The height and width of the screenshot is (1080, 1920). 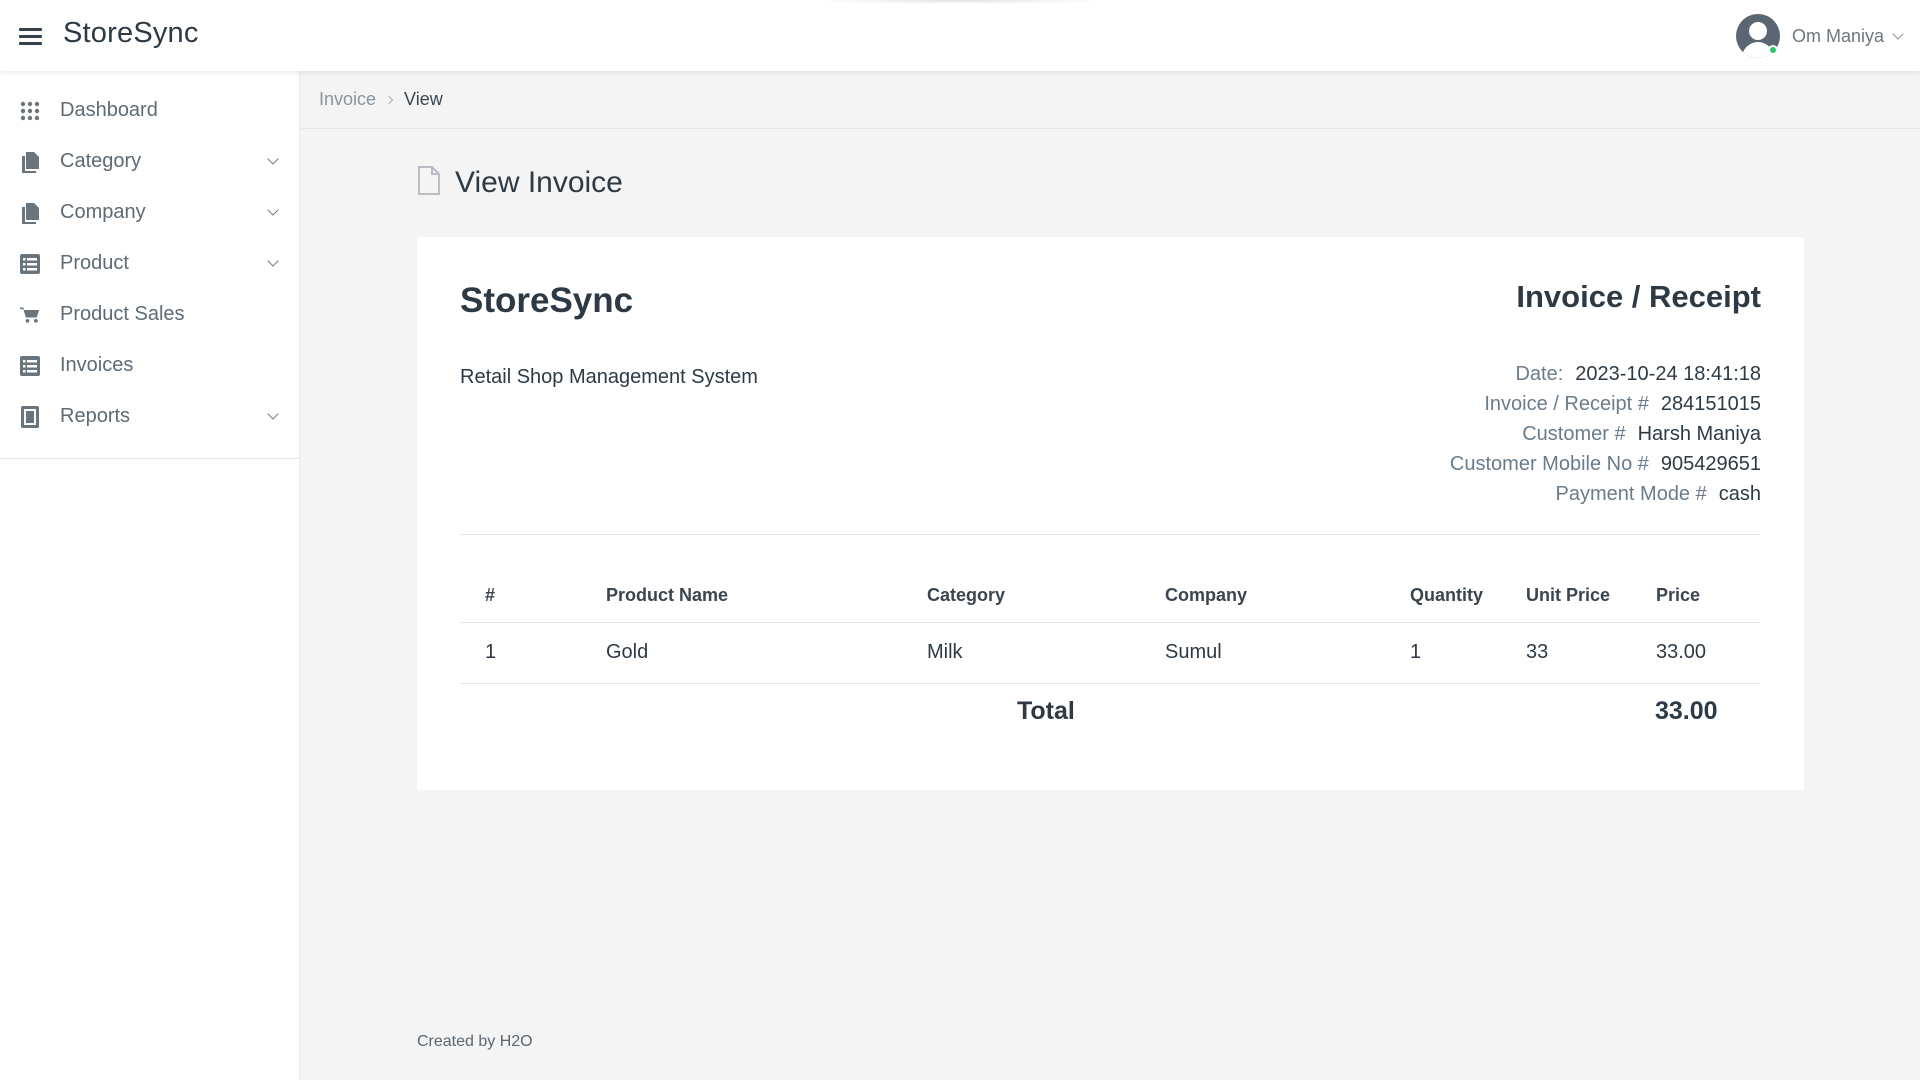 I want to click on sidebar-item-dashboard: Dashboard, so click(x=149, y=110).